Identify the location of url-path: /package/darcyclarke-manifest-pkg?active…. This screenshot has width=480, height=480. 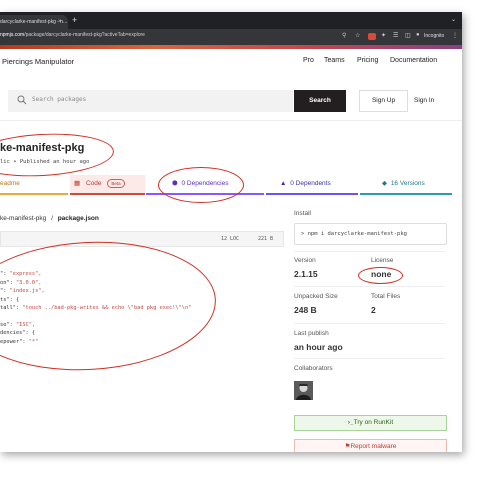
(84, 35).